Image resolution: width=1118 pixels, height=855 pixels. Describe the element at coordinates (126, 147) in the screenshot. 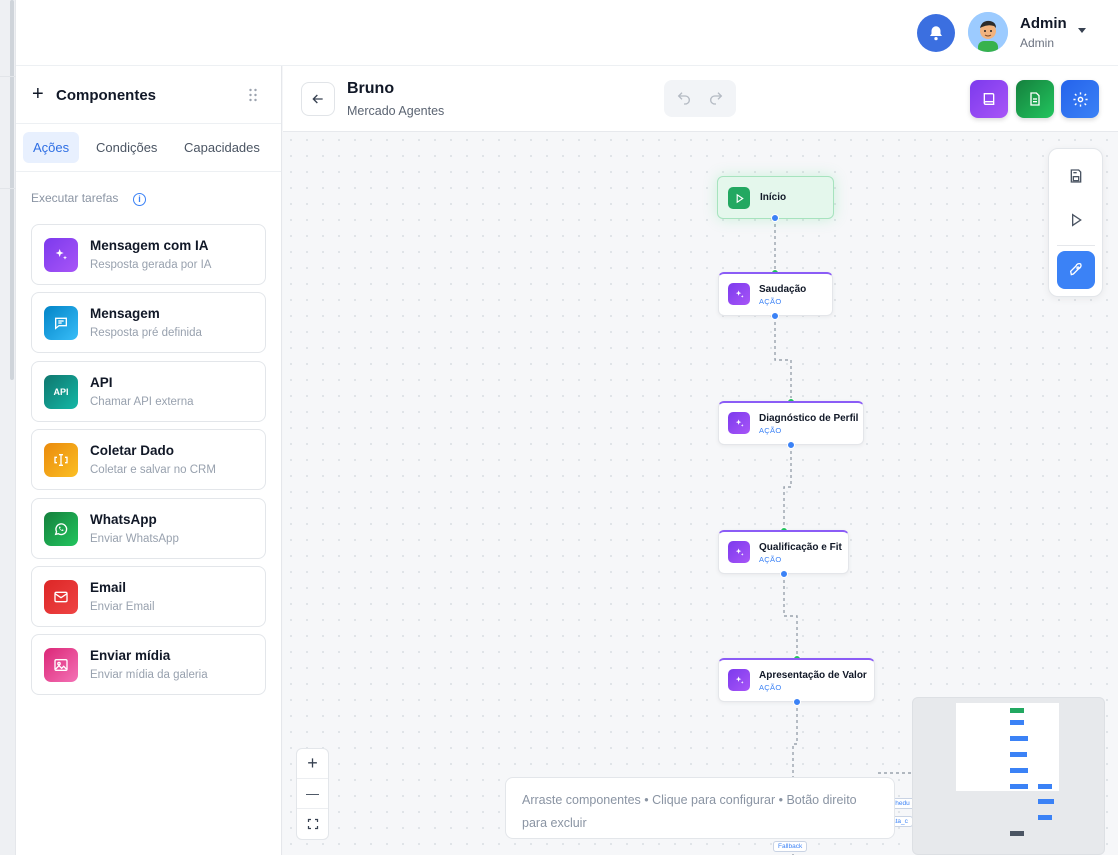

I see `tab-condicoes: Condições` at that location.